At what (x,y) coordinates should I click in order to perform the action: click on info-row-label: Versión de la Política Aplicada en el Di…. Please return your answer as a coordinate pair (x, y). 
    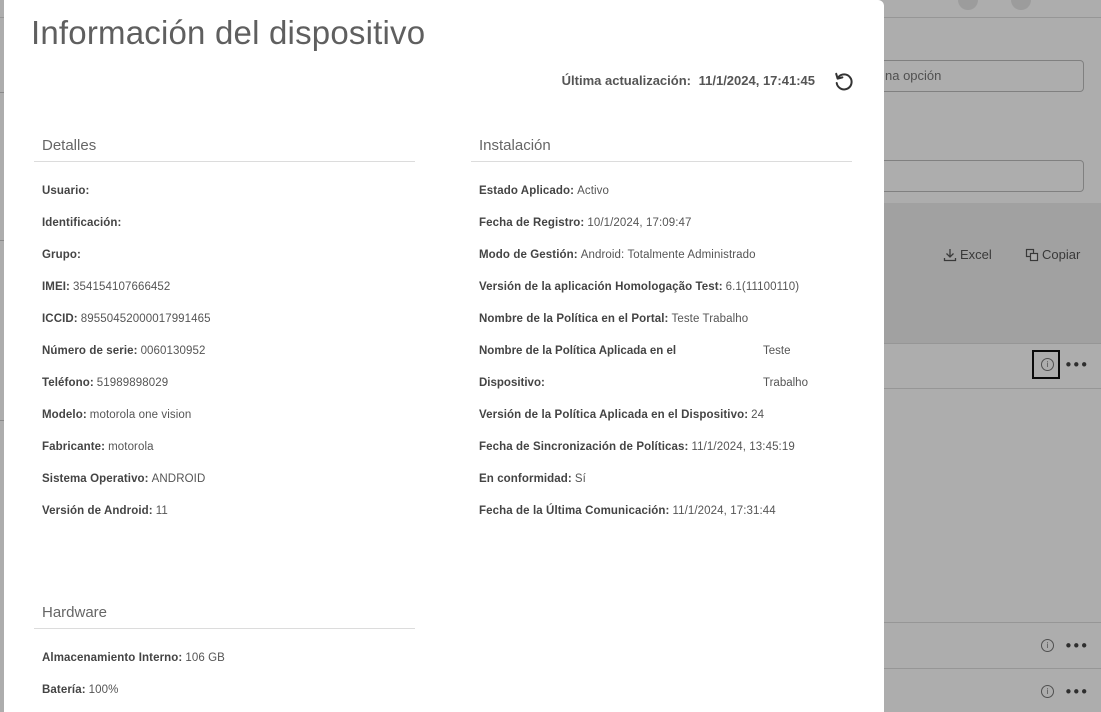
    Looking at the image, I should click on (614, 415).